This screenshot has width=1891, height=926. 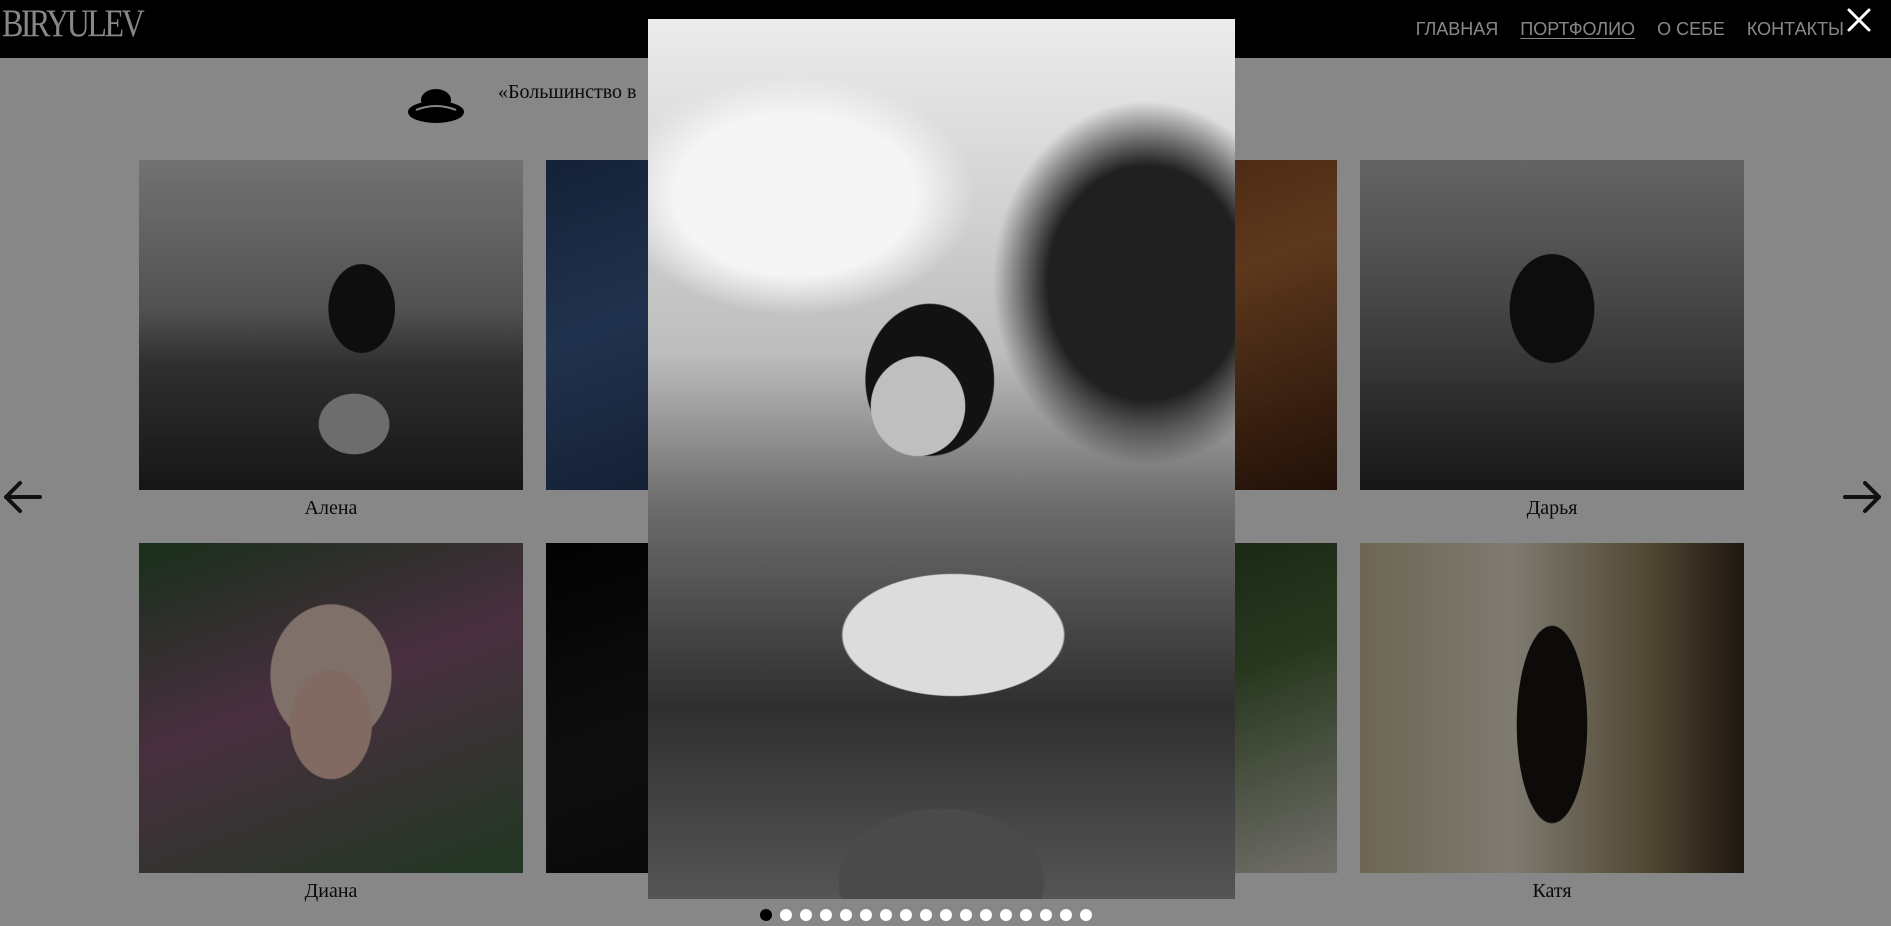 I want to click on arrow-right-icon, so click(x=1863, y=497).